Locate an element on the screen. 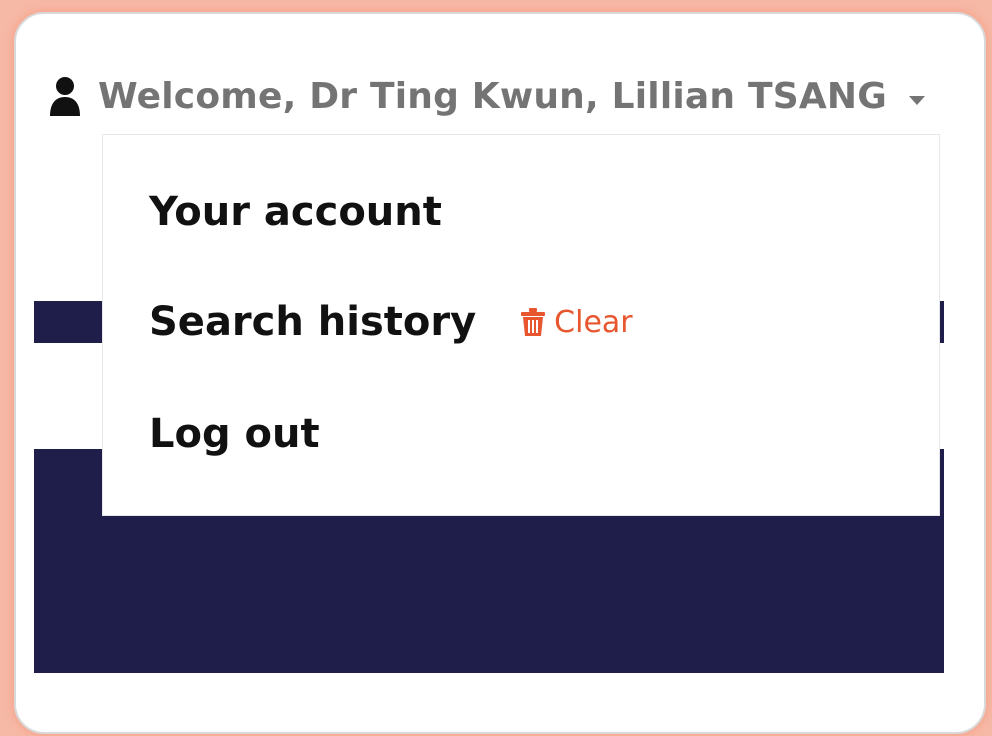 This screenshot has height=736, width=992. clear-label: Clear is located at coordinates (593, 322).